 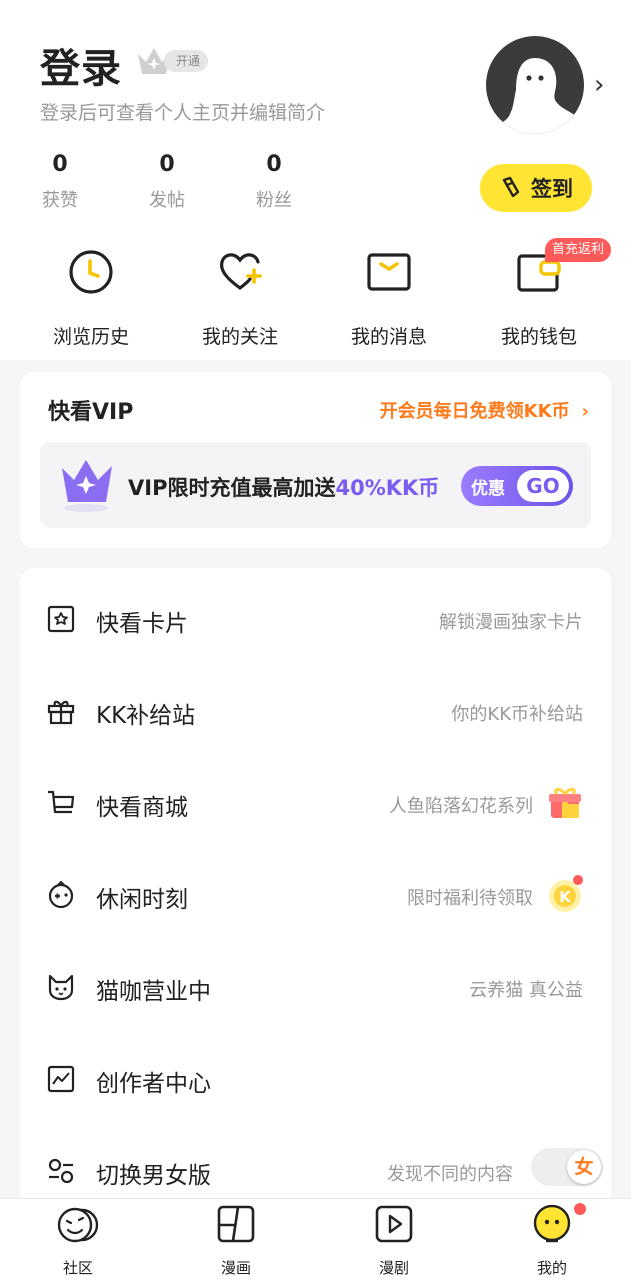 What do you see at coordinates (232, 488) in the screenshot?
I see `vip-banner-main: VIP限时充值最高加送` at bounding box center [232, 488].